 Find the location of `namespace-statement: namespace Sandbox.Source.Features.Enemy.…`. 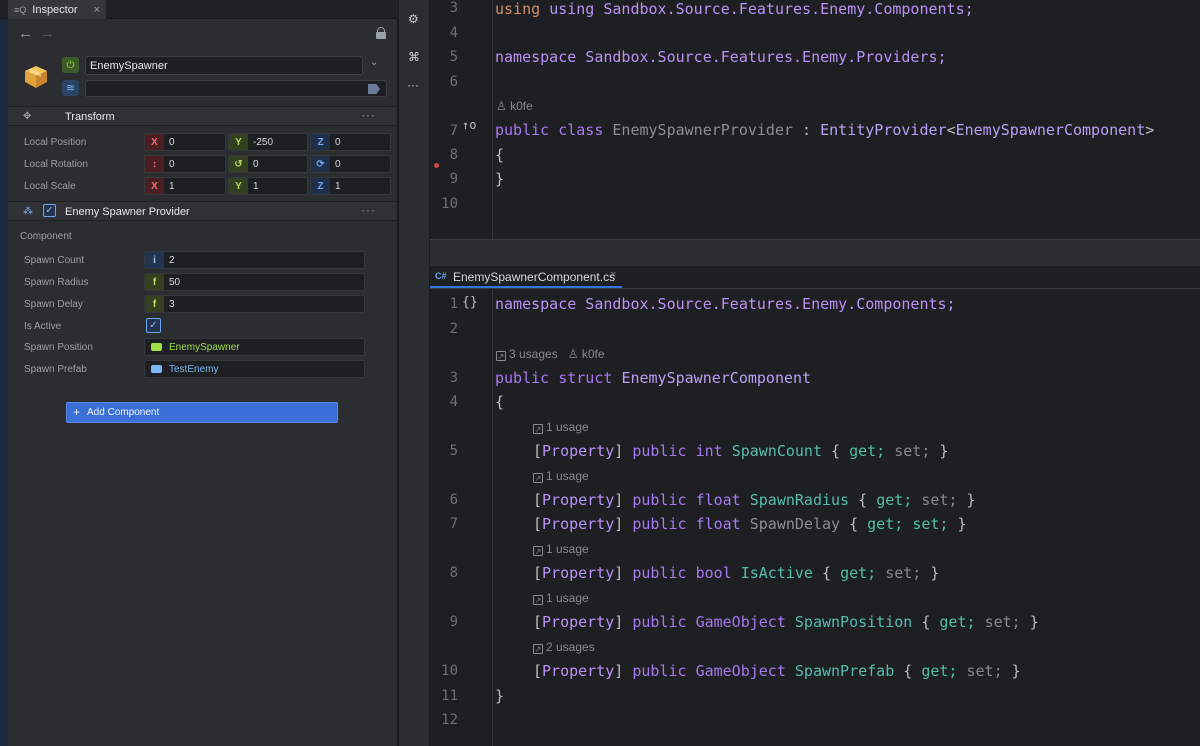

namespace-statement: namespace Sandbox.Source.Features.Enemy.… is located at coordinates (721, 57).